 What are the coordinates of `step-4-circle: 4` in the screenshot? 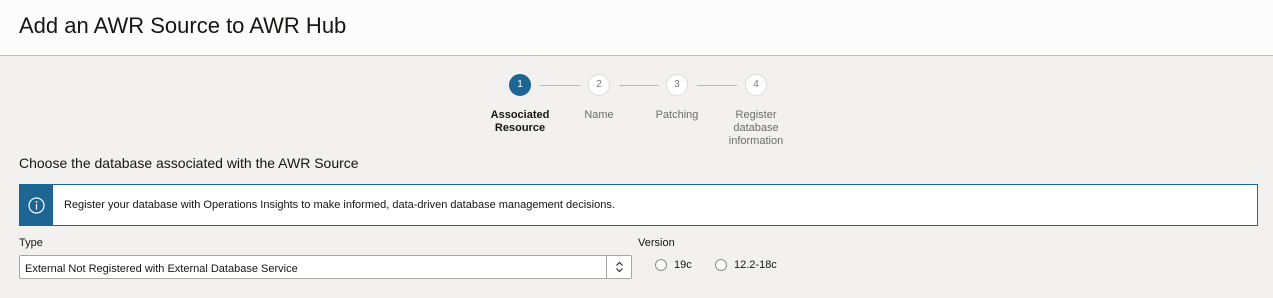 It's located at (756, 85).